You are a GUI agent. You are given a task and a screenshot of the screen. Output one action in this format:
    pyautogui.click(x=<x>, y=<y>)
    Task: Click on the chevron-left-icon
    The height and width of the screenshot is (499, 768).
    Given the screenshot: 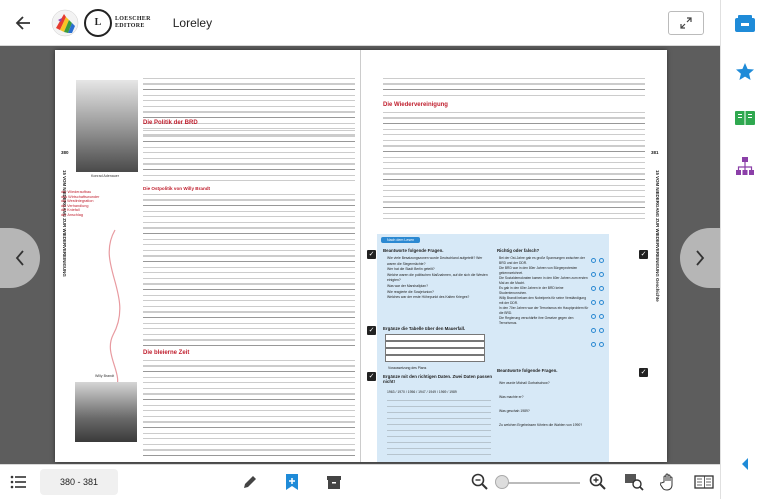 What is the action you would take?
    pyautogui.click(x=19, y=258)
    